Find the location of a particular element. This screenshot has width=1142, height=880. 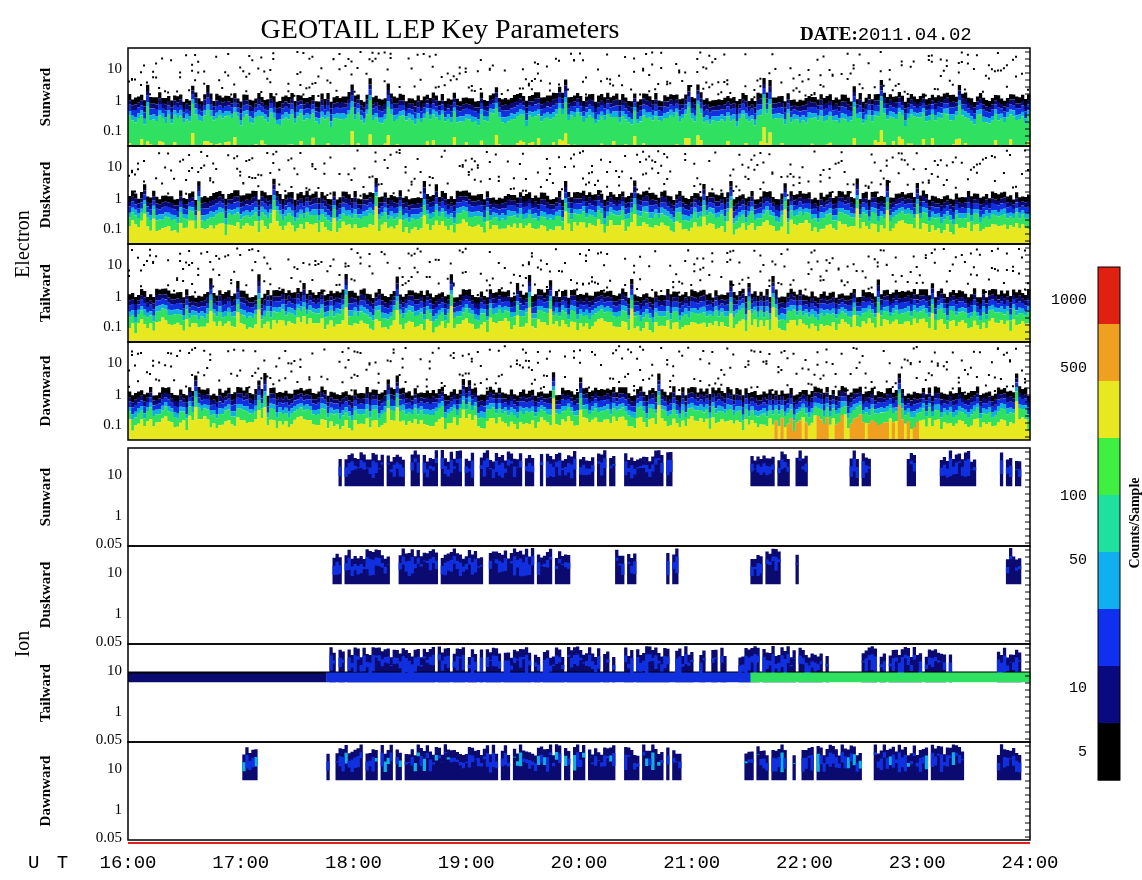

x-tick-label: 20:00 is located at coordinates (579, 863).